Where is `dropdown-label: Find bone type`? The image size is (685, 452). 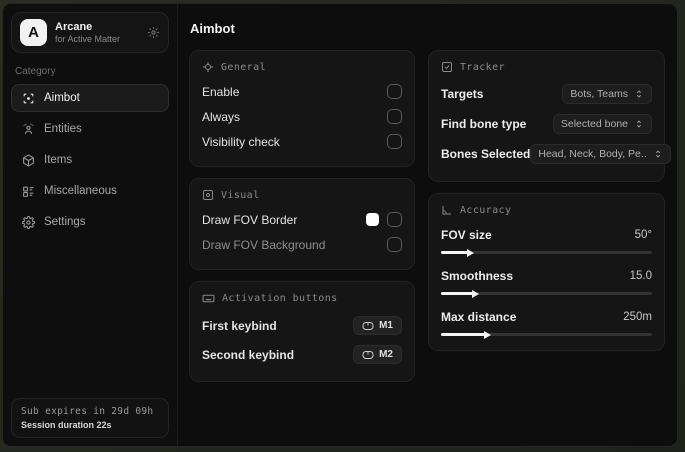
dropdown-label: Find bone type is located at coordinates (484, 124).